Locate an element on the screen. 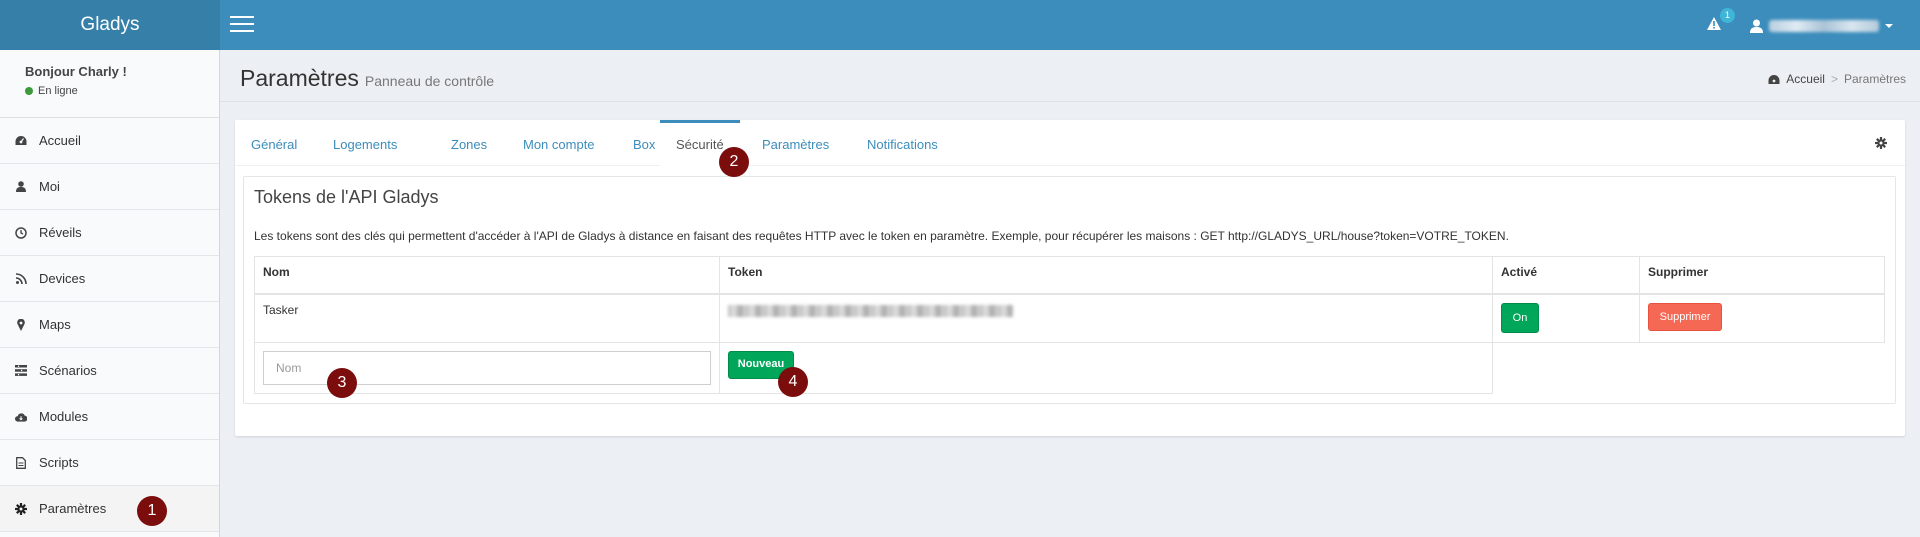 This screenshot has height=537, width=1920. user-name-redacted is located at coordinates (1824, 26).